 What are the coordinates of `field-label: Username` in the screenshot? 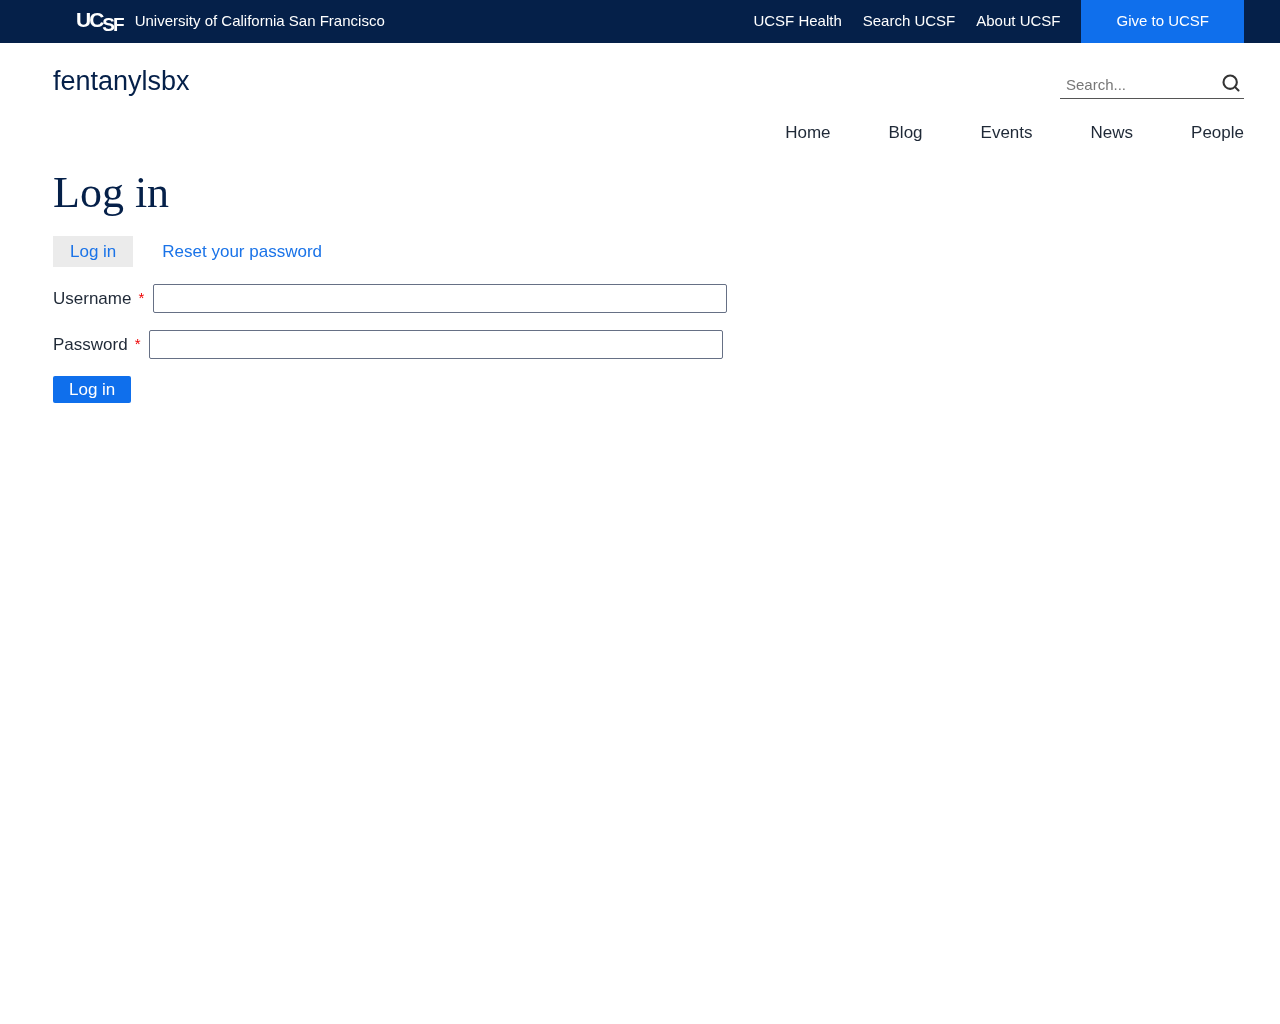 It's located at (92, 298).